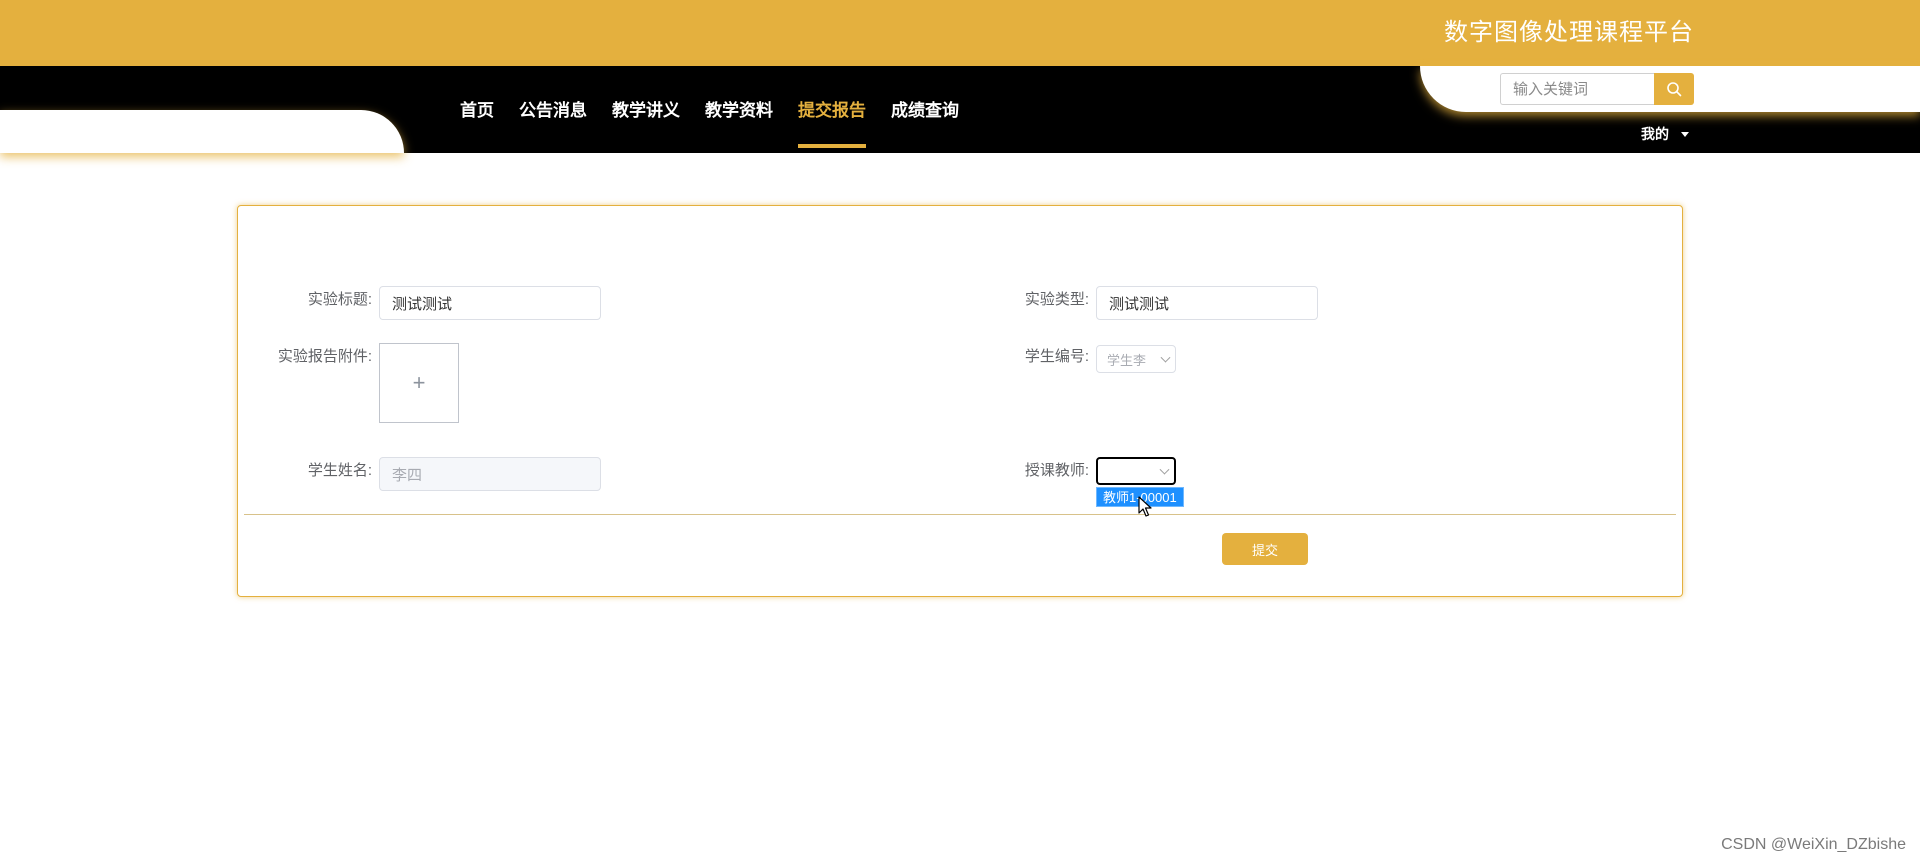 This screenshot has width=1920, height=865. I want to click on watermark-text: CSDN @WeiXin_DZbishe, so click(1813, 844).